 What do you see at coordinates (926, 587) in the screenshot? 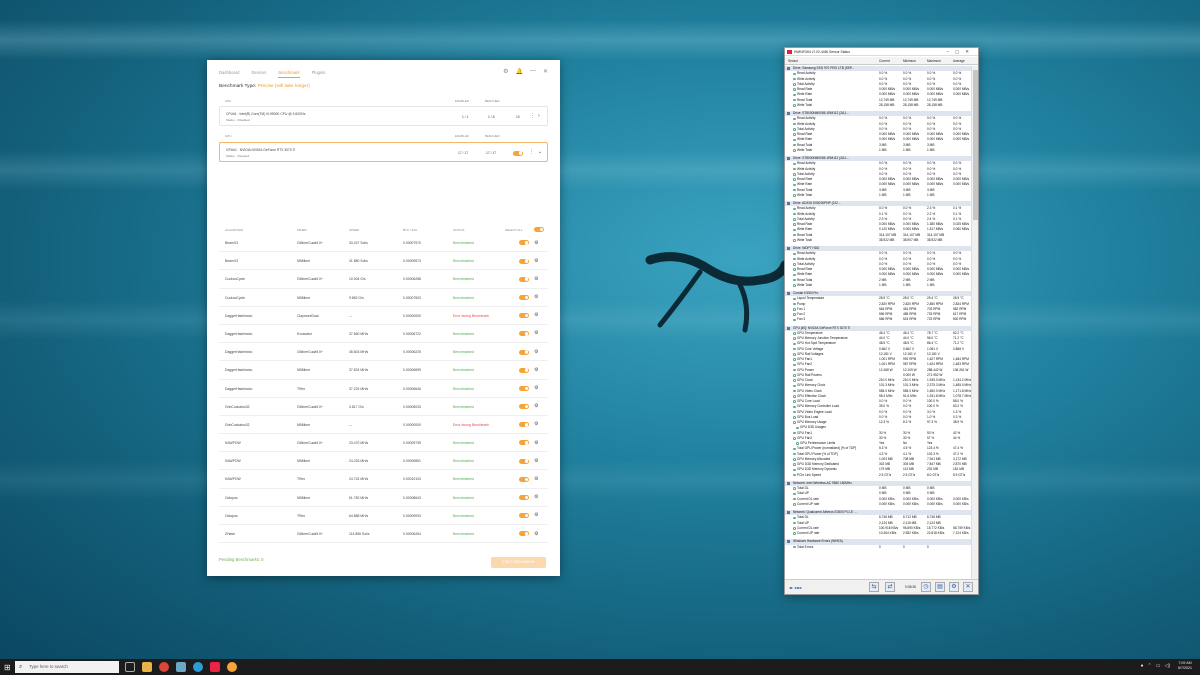
I see `clock-icon: ◷` at bounding box center [926, 587].